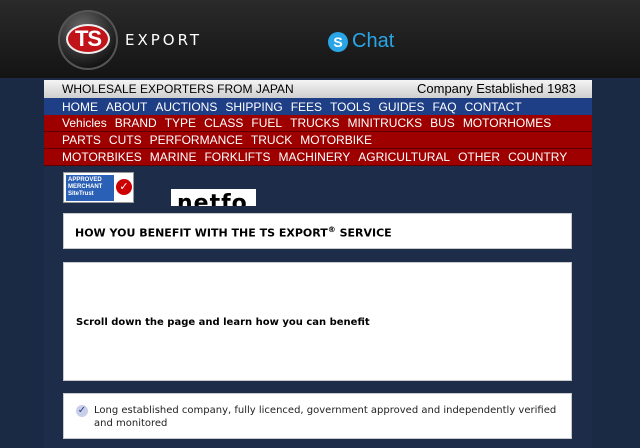 Image resolution: width=640 pixels, height=448 pixels. I want to click on nav-bus: BUS, so click(442, 123).